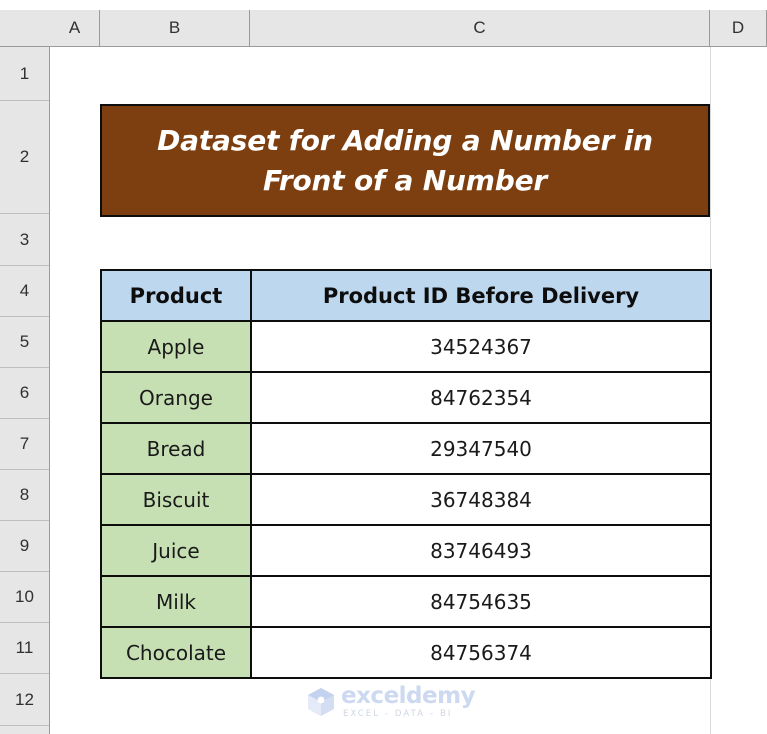 The height and width of the screenshot is (734, 767). I want to click on row-header-11: 11, so click(24, 648).